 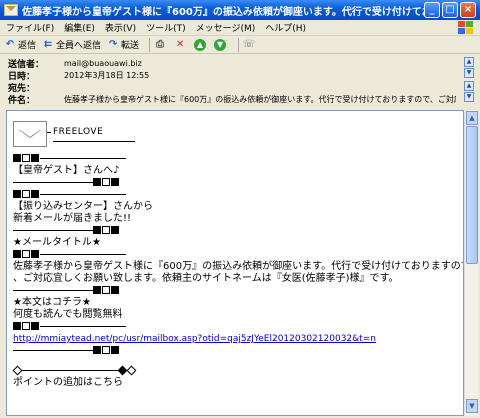 What do you see at coordinates (79, 46) in the screenshot?
I see `reply-all-label: 全員へ返信` at bounding box center [79, 46].